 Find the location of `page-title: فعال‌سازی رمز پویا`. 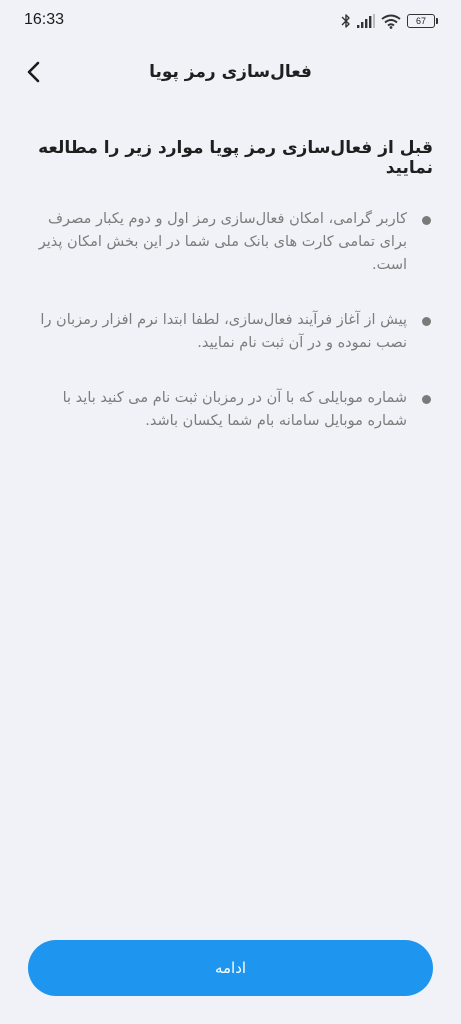

page-title: فعال‌سازی رمز پویا is located at coordinates (230, 72).